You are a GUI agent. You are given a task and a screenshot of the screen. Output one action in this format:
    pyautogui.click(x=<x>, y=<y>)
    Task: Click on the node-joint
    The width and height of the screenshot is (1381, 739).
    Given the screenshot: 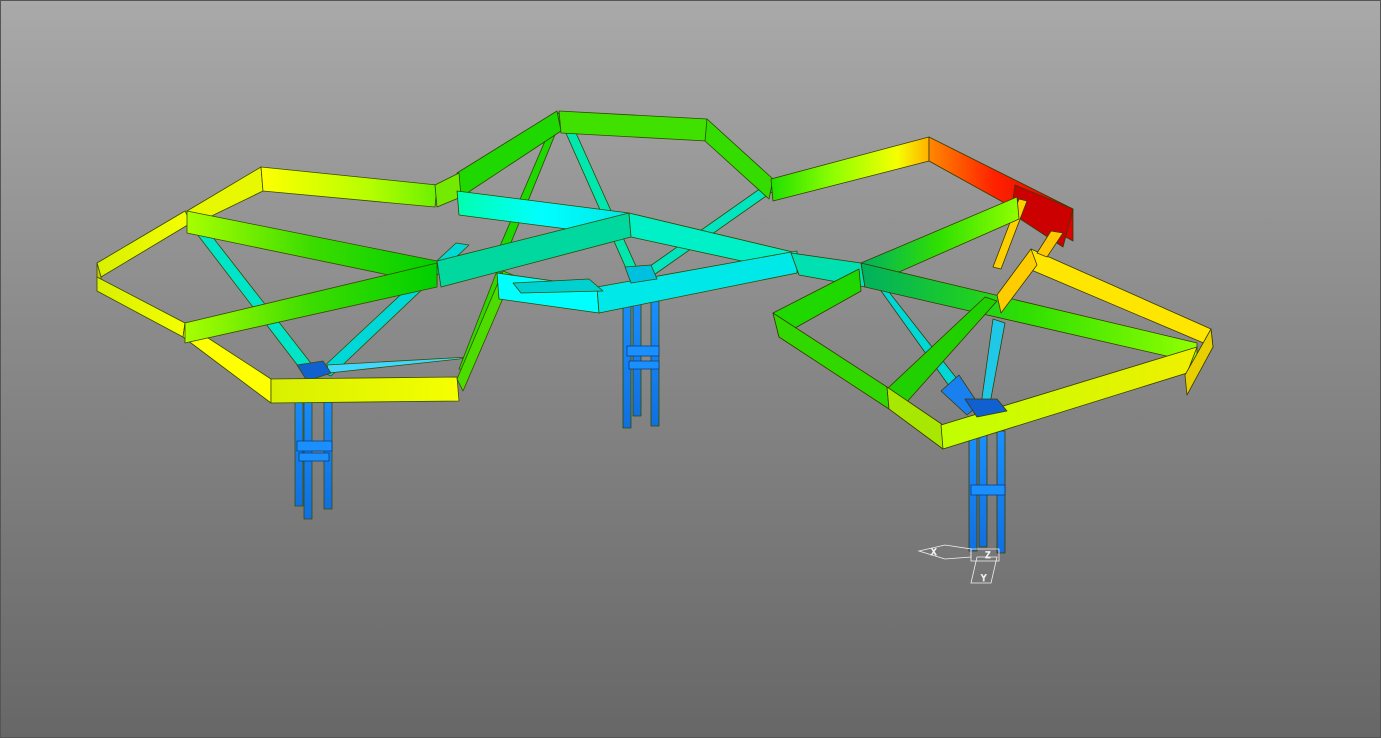 What is the action you would take?
    pyautogui.click(x=314, y=371)
    